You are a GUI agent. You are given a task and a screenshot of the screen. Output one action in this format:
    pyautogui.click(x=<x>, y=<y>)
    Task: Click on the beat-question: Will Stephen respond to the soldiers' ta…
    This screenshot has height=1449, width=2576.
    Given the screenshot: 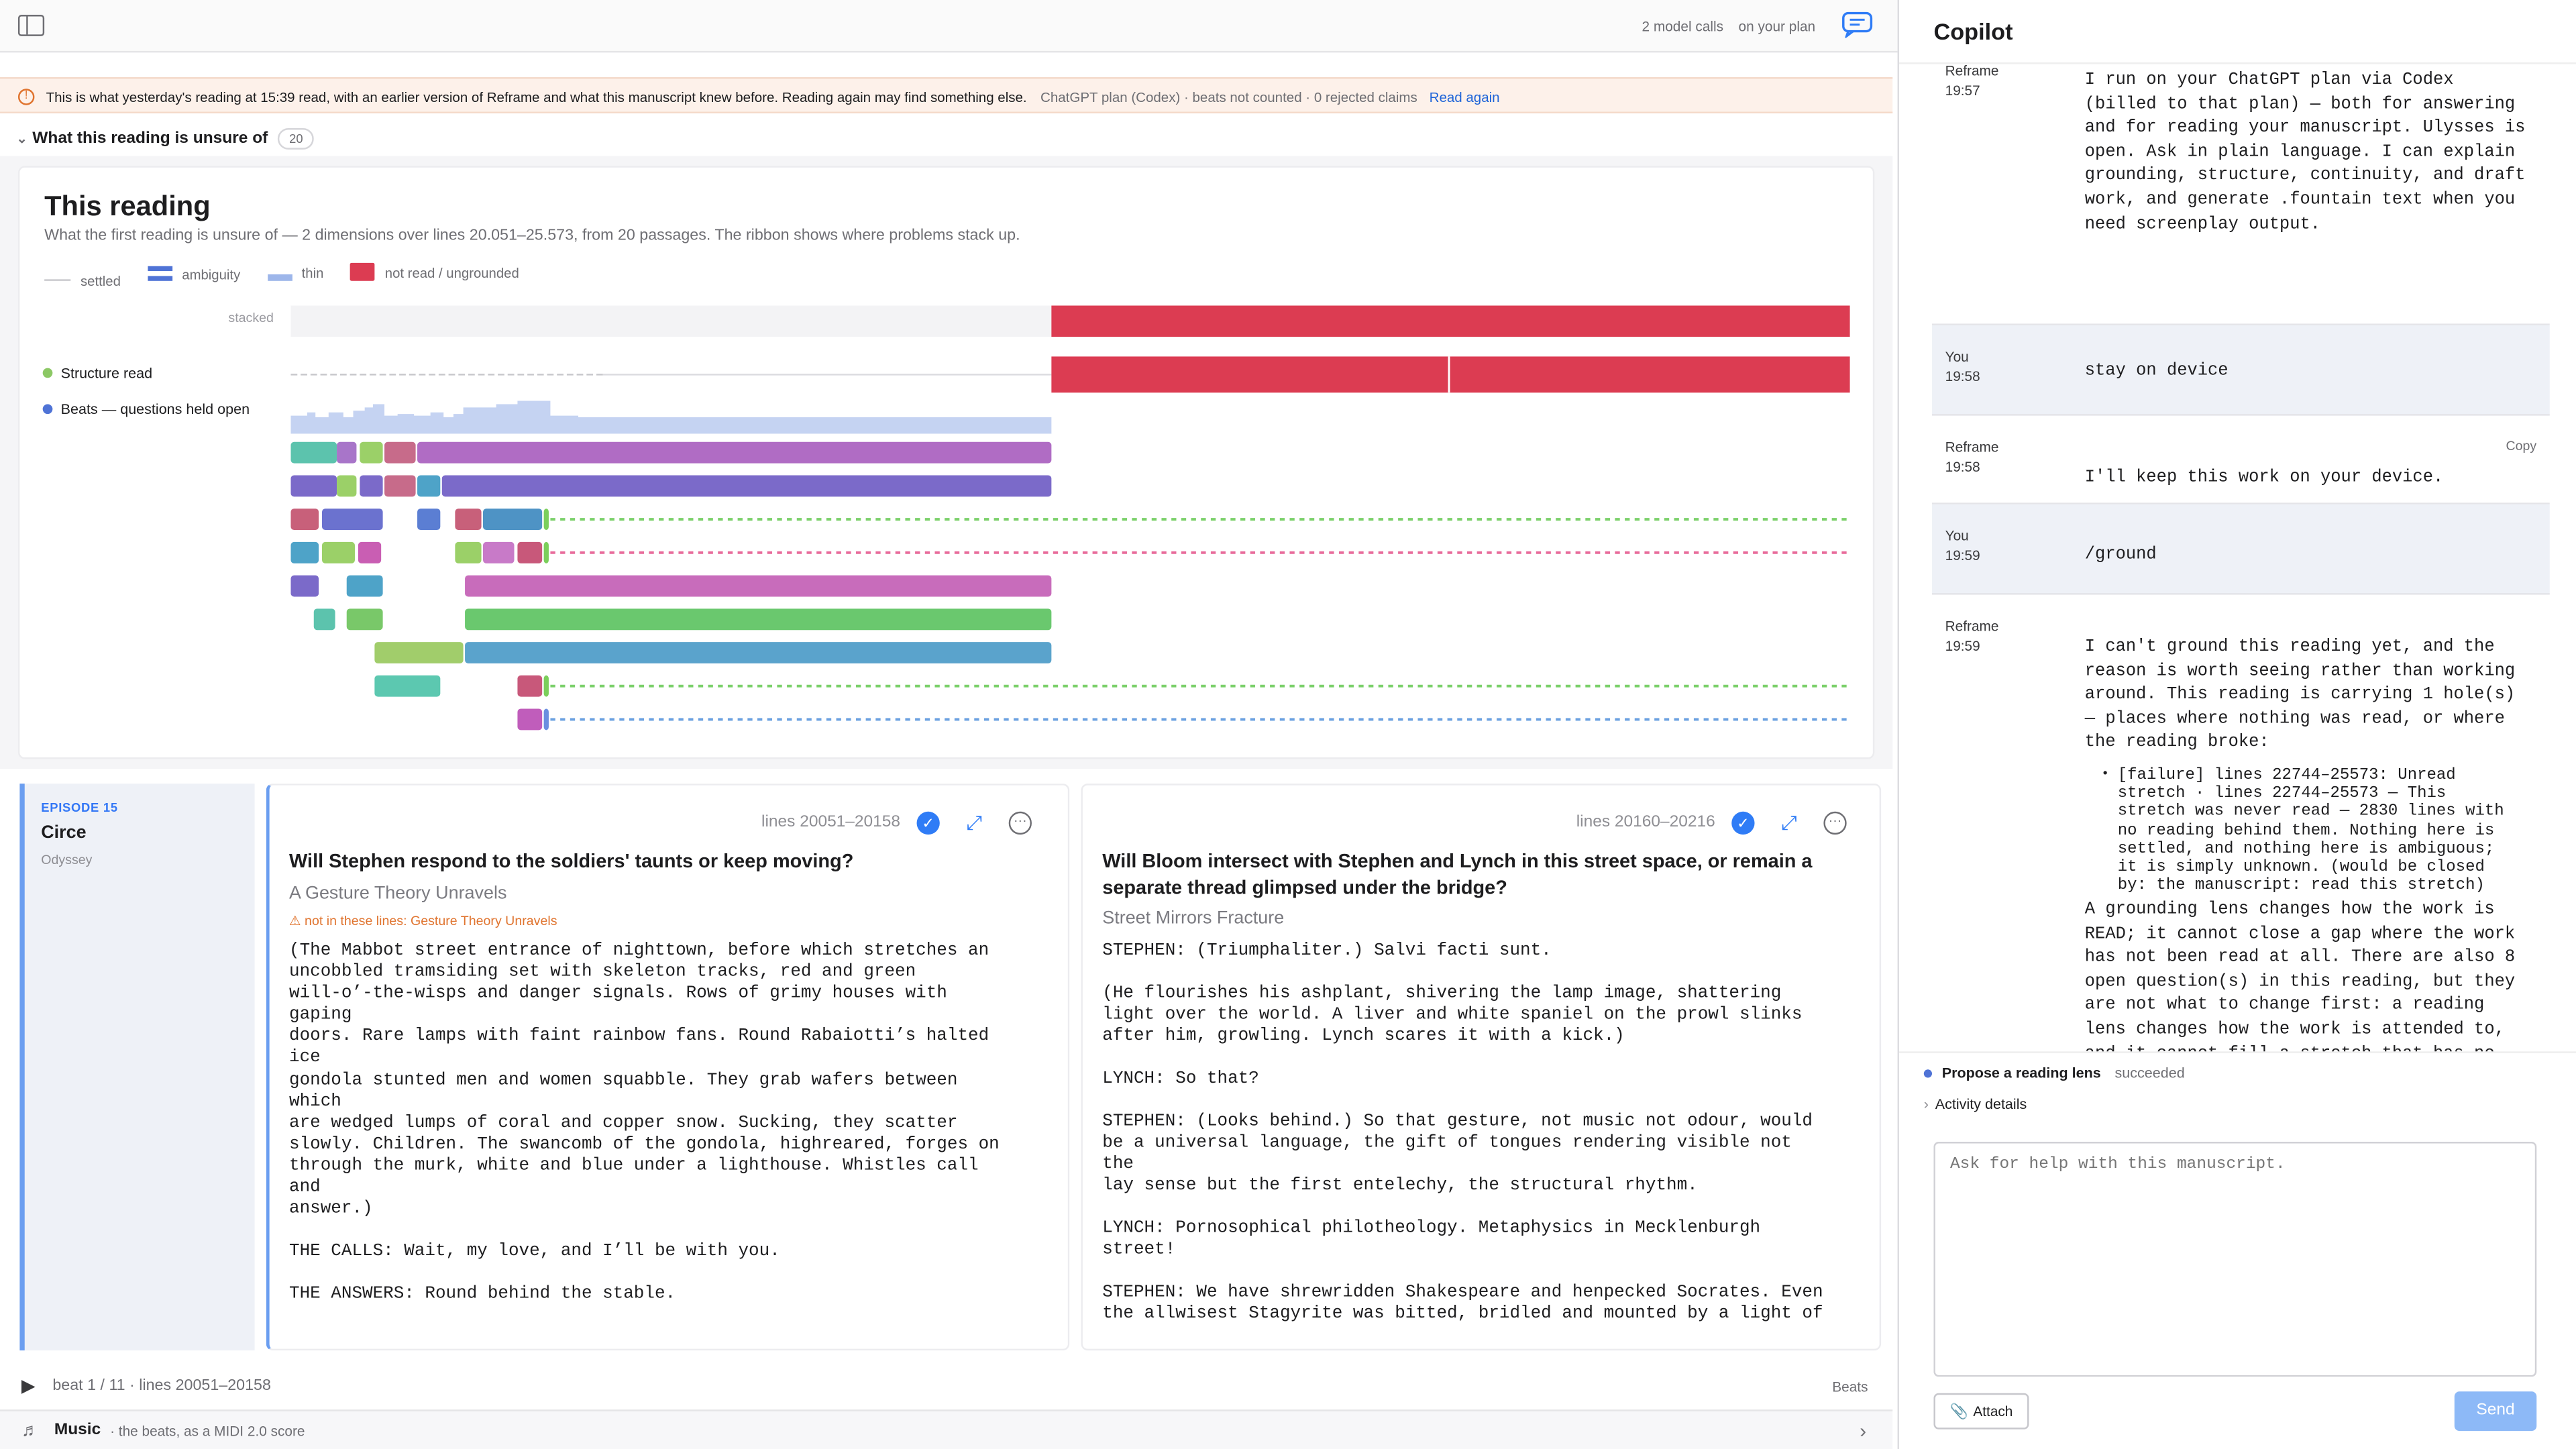 What is the action you would take?
    pyautogui.click(x=571, y=861)
    